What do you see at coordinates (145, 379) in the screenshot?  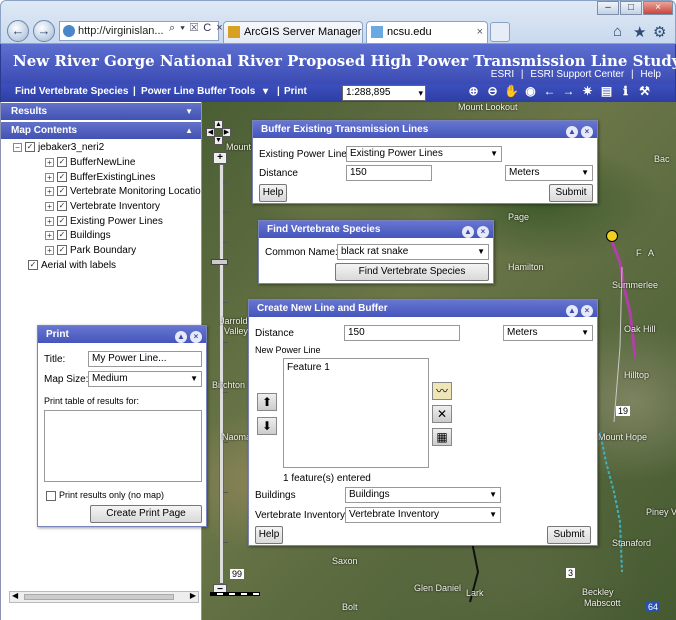 I see `map-size-select: Medium ▼` at bounding box center [145, 379].